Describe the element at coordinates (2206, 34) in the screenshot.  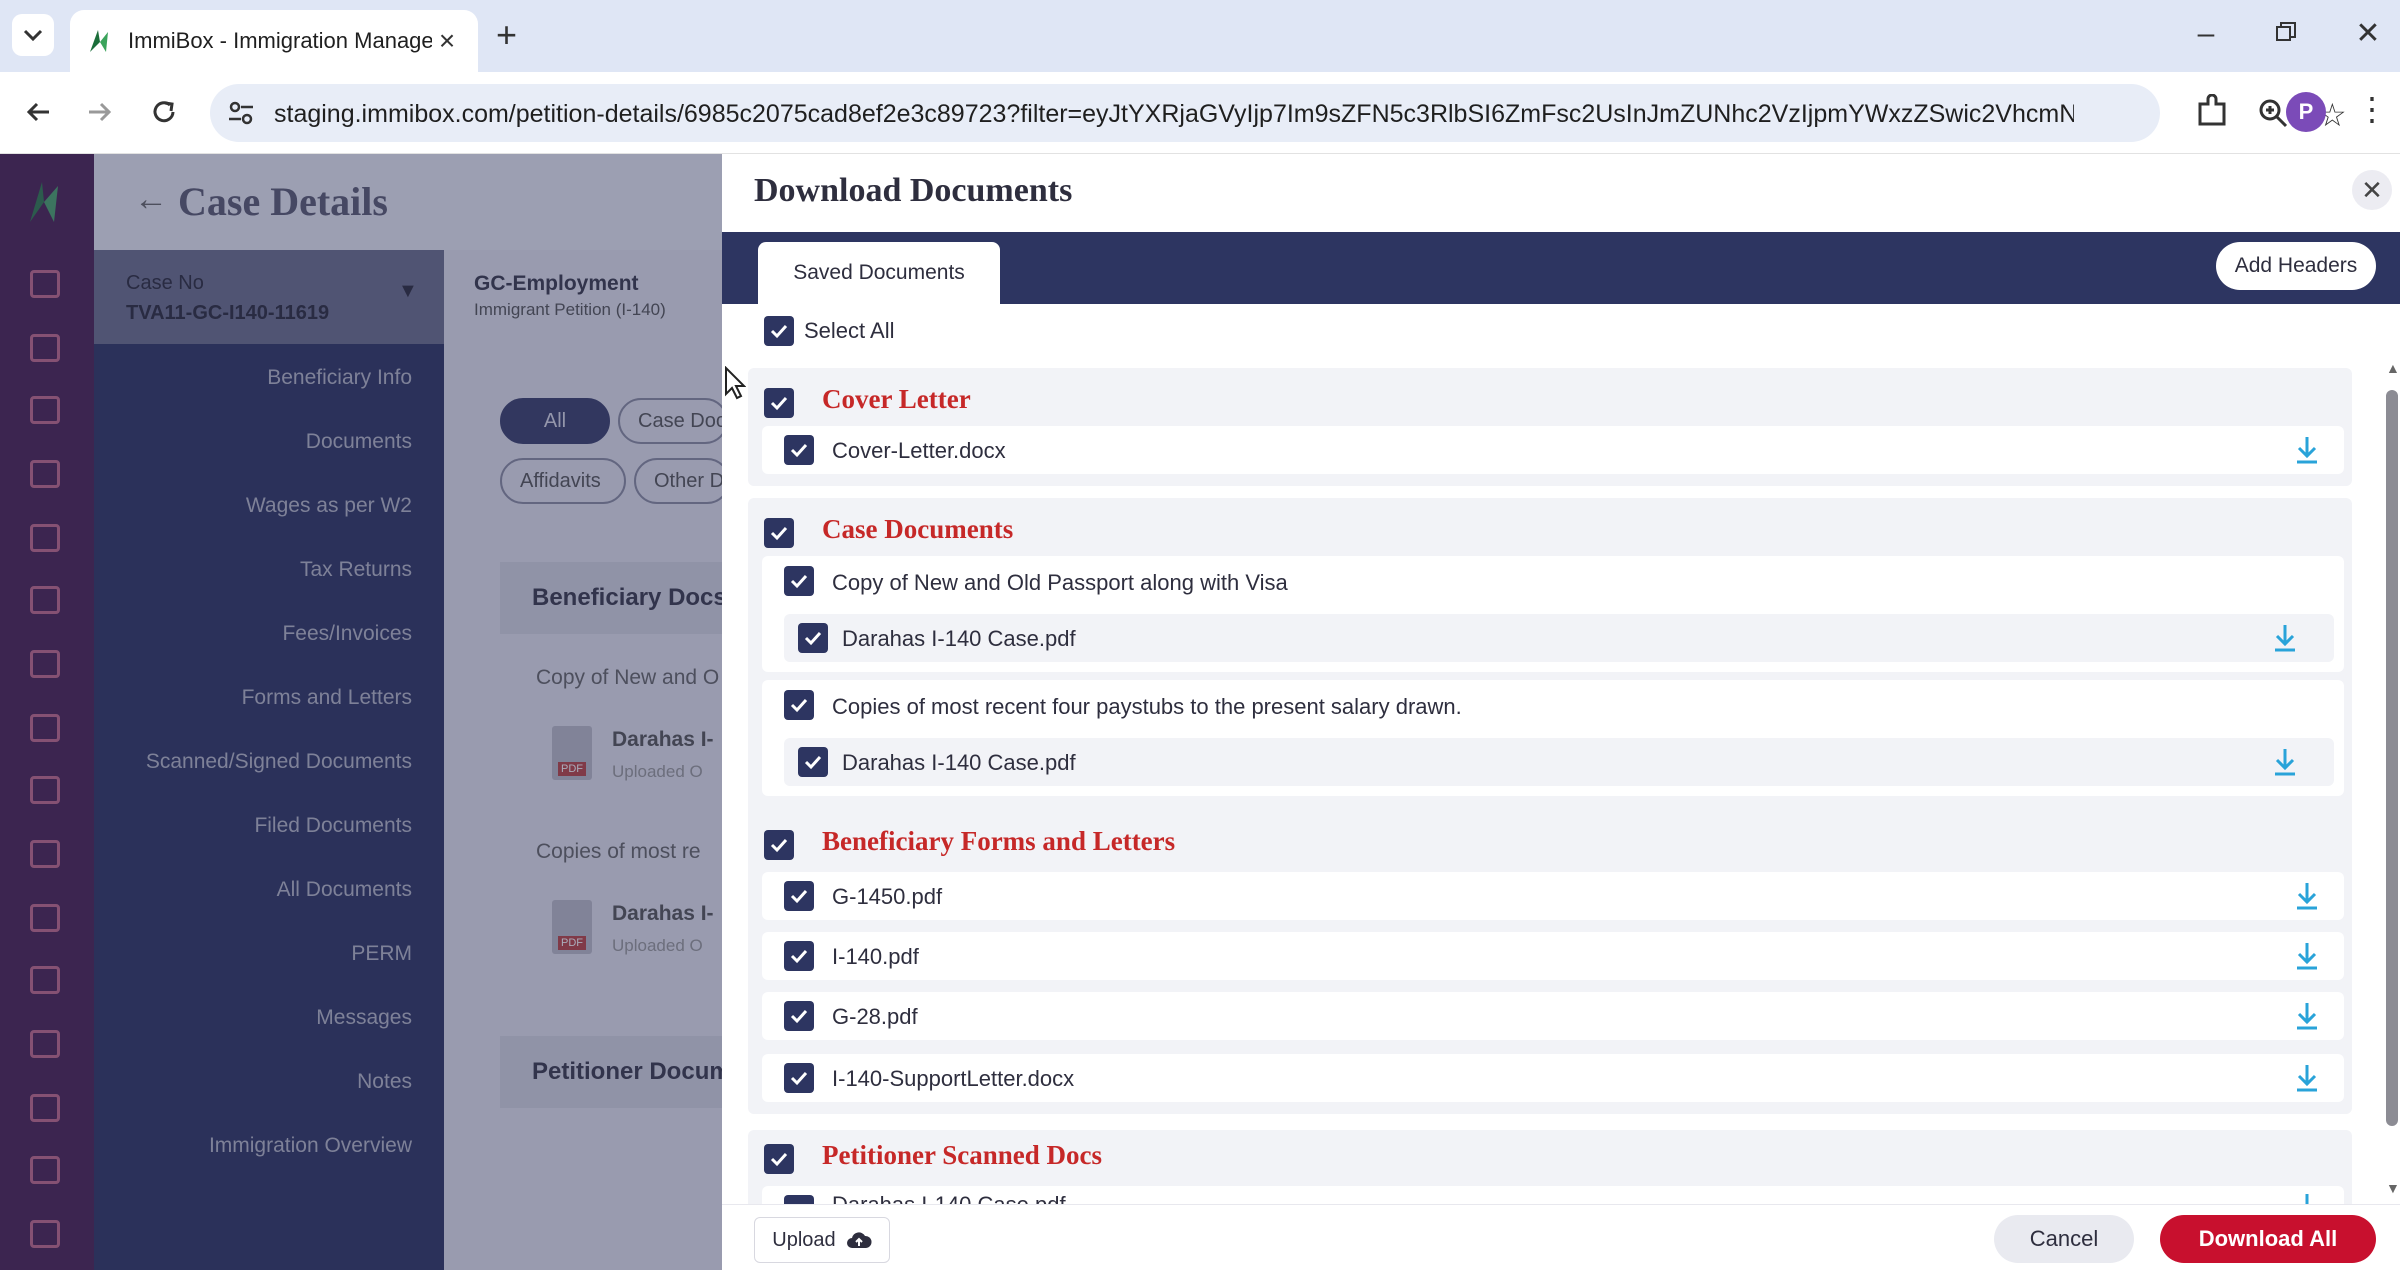
I see `minimize-icon: –` at that location.